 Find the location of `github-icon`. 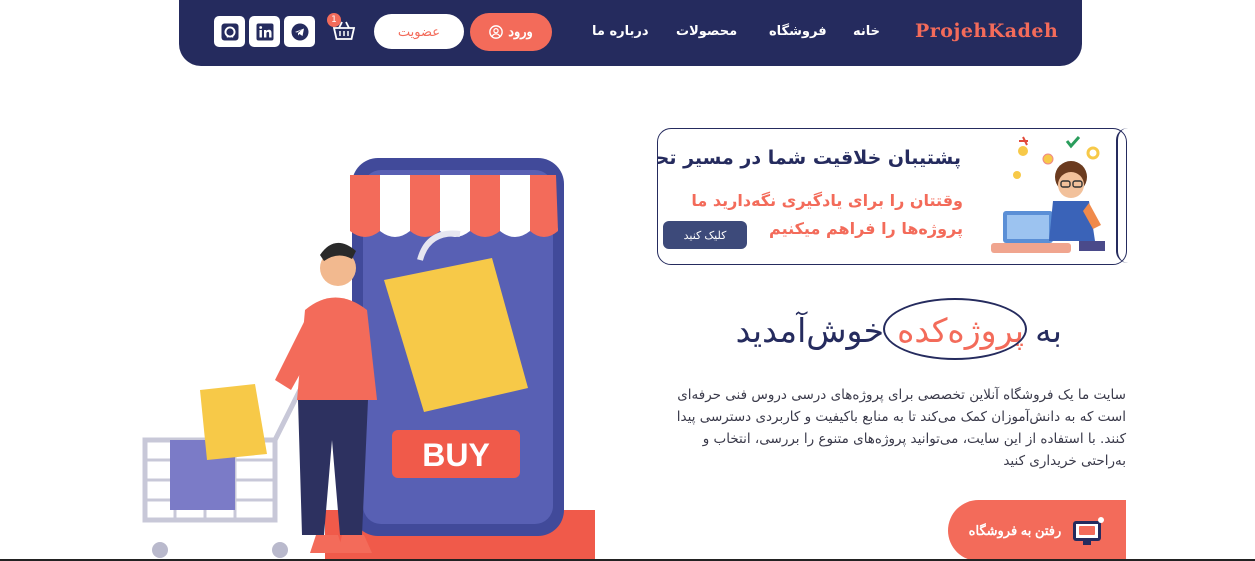

github-icon is located at coordinates (229, 31).